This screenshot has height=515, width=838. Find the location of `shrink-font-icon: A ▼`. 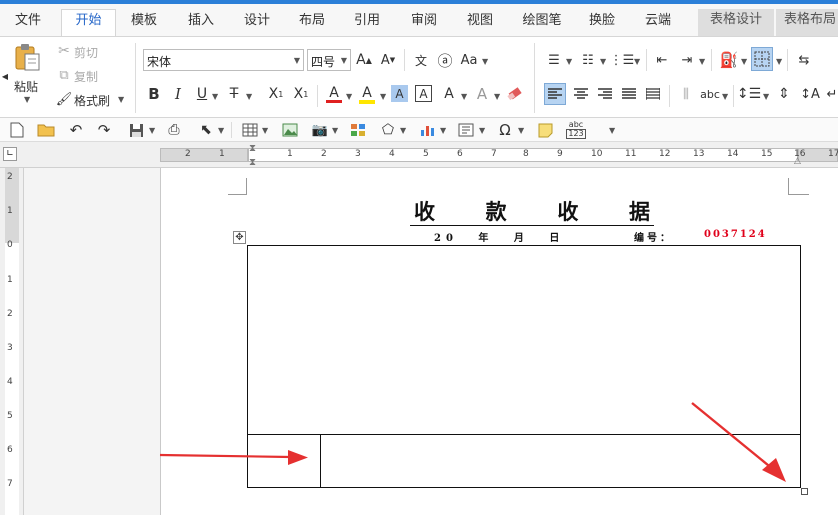

shrink-font-icon: A ▼ is located at coordinates (388, 60).